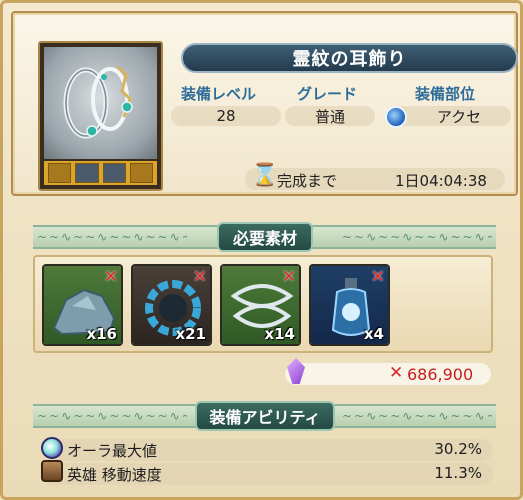 This screenshot has width=523, height=500. What do you see at coordinates (458, 473) in the screenshot?
I see `ability-value: 11.3%` at bounding box center [458, 473].